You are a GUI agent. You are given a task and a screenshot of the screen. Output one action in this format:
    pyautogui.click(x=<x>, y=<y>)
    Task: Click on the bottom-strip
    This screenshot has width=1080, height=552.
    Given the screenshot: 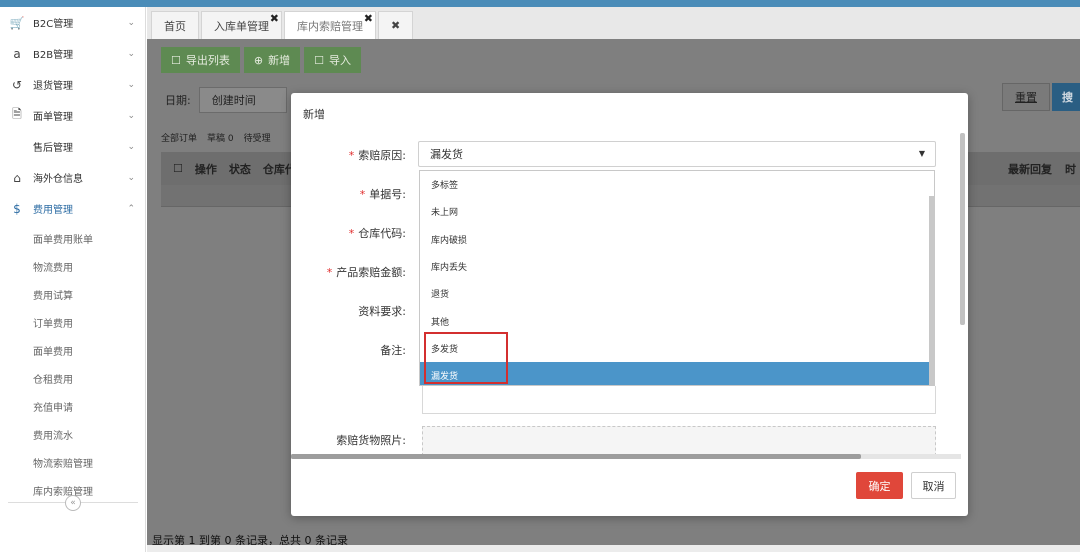 What is the action you would take?
    pyautogui.click(x=613, y=548)
    